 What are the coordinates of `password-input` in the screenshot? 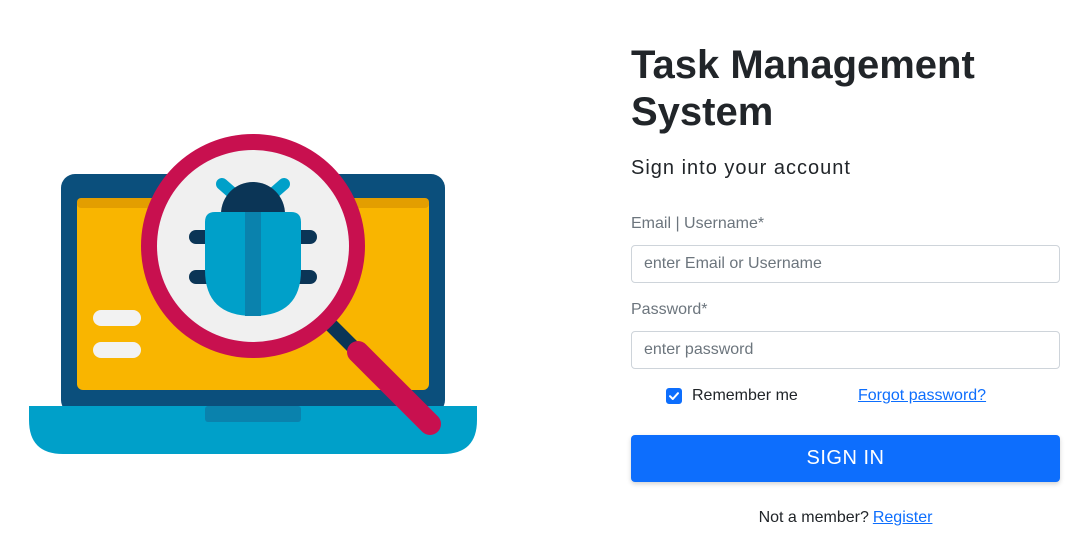 It's located at (845, 350).